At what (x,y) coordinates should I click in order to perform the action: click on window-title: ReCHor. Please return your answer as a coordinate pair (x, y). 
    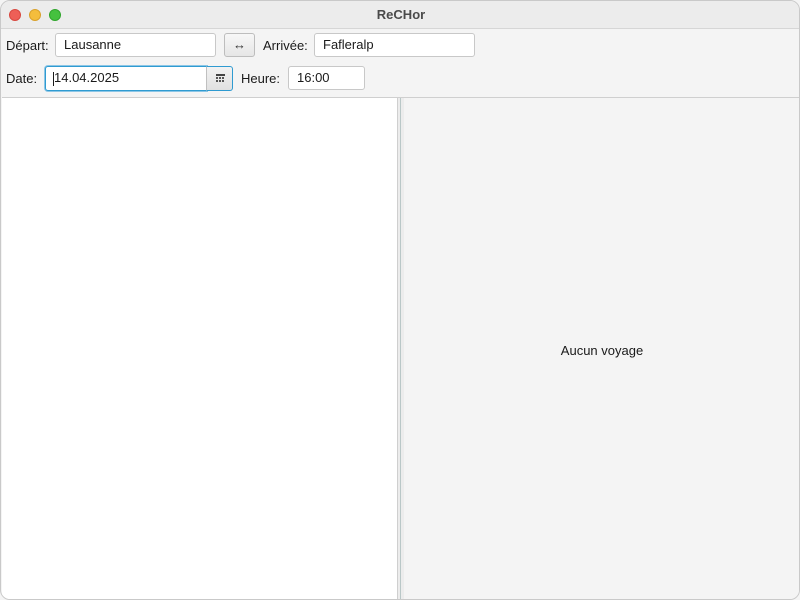
    Looking at the image, I should click on (401, 14).